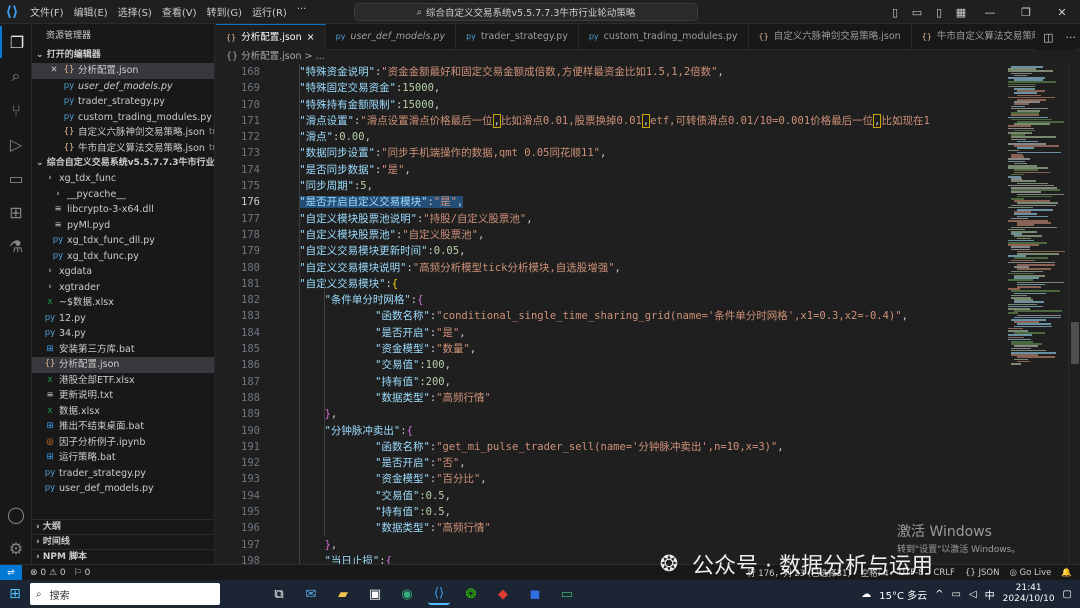 The height and width of the screenshot is (608, 1080). I want to click on app-green-icon: ▭, so click(567, 594).